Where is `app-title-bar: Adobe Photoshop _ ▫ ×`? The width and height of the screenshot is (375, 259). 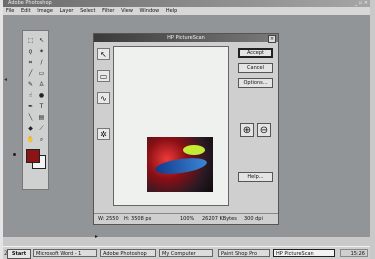
app-title-bar: Adobe Photoshop _ ▫ × is located at coordinates (186, 3).